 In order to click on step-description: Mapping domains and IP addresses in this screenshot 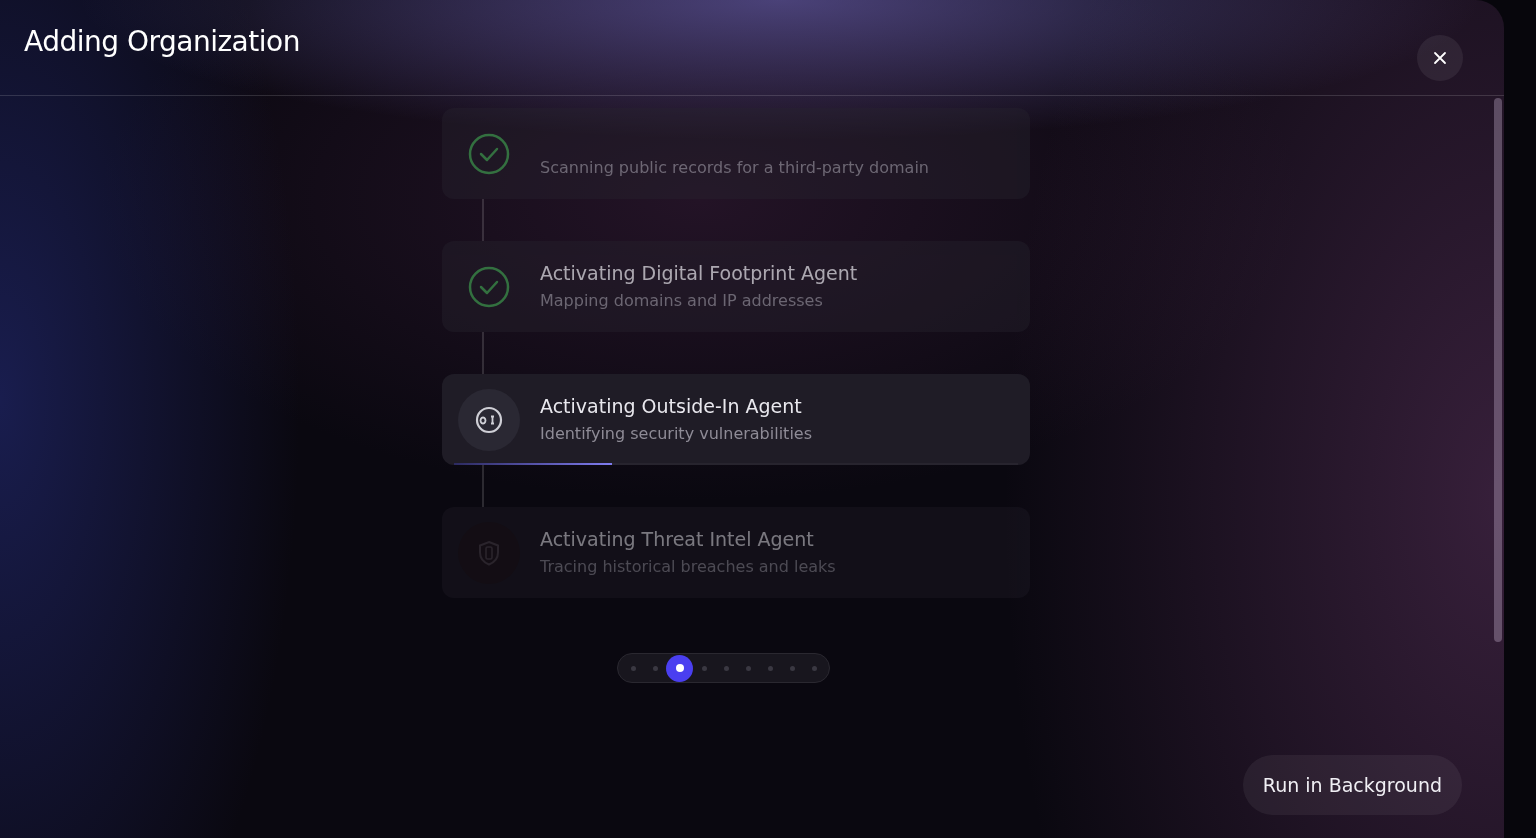, I will do `click(682, 301)`.